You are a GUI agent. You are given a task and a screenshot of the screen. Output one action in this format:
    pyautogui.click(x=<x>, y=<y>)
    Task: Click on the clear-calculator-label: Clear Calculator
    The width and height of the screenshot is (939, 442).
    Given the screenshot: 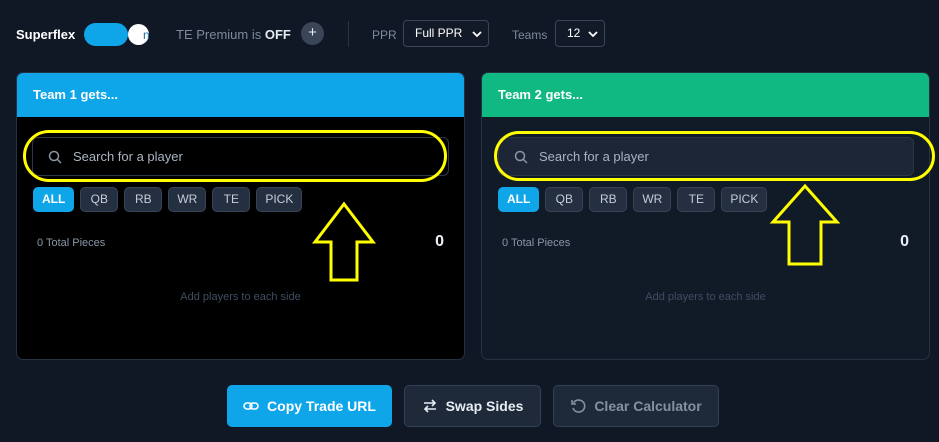 What is the action you would take?
    pyautogui.click(x=648, y=406)
    